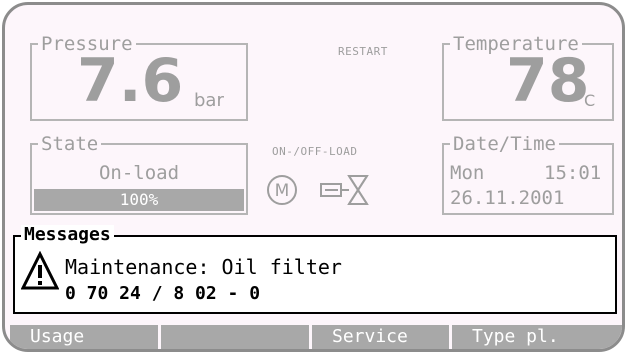 The width and height of the screenshot is (631, 358). I want to click on datetime-time: 15:01, so click(573, 173).